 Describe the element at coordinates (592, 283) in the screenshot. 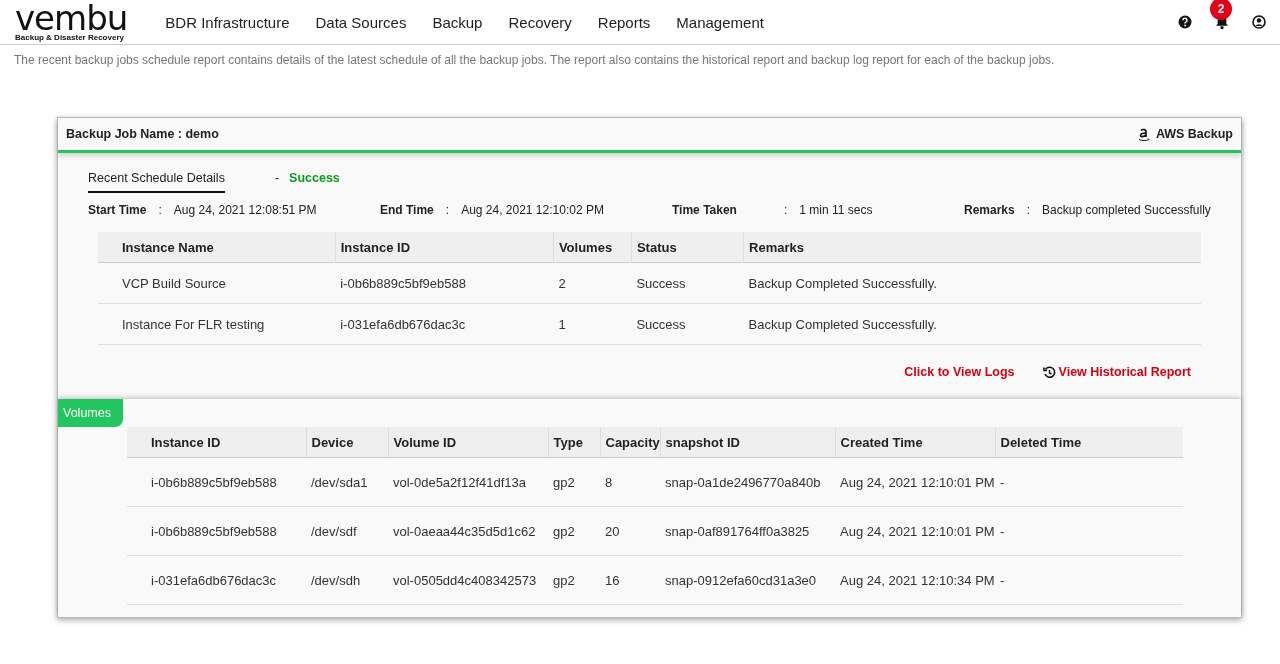

I see `table-cell: 2` at that location.